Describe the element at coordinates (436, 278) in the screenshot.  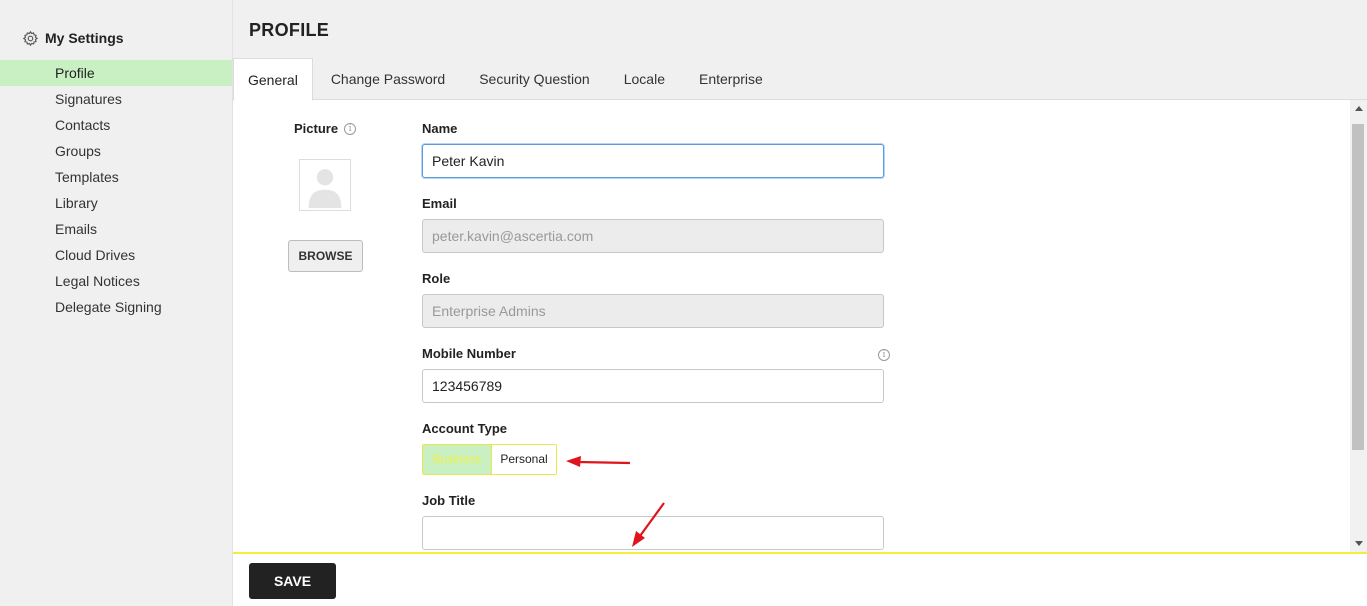
I see `role-label: Role` at that location.